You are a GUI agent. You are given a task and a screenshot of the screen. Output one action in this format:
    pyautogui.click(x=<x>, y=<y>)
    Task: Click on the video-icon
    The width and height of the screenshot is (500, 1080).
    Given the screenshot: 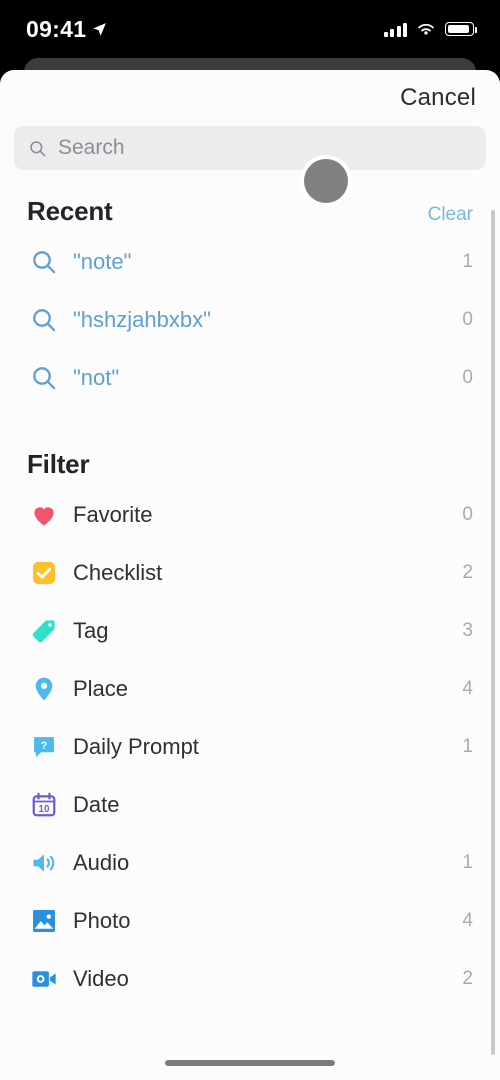 What is the action you would take?
    pyautogui.click(x=44, y=979)
    